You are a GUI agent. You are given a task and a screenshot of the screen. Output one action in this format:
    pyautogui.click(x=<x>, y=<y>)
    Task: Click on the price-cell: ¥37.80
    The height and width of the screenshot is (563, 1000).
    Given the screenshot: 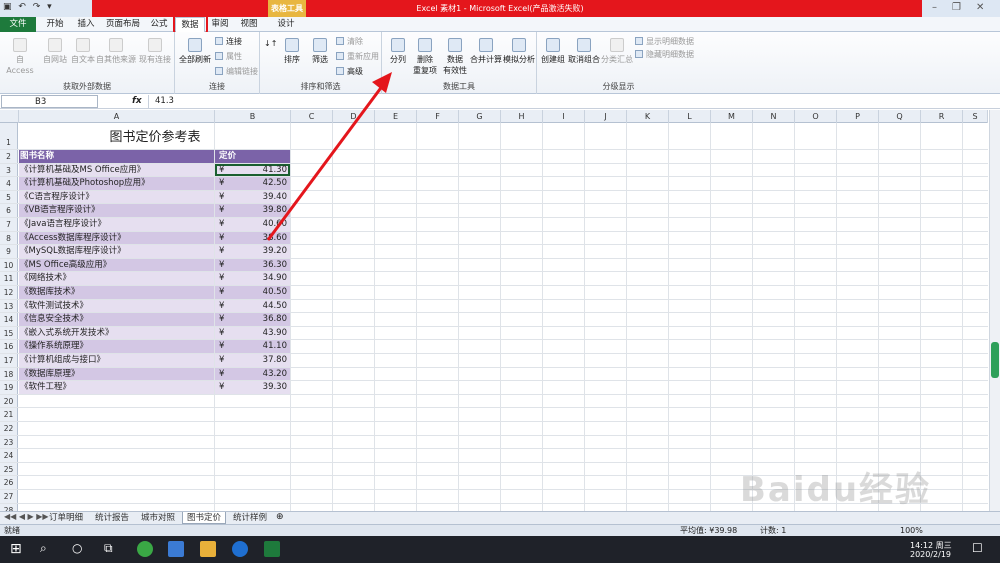 What is the action you would take?
    pyautogui.click(x=252, y=360)
    